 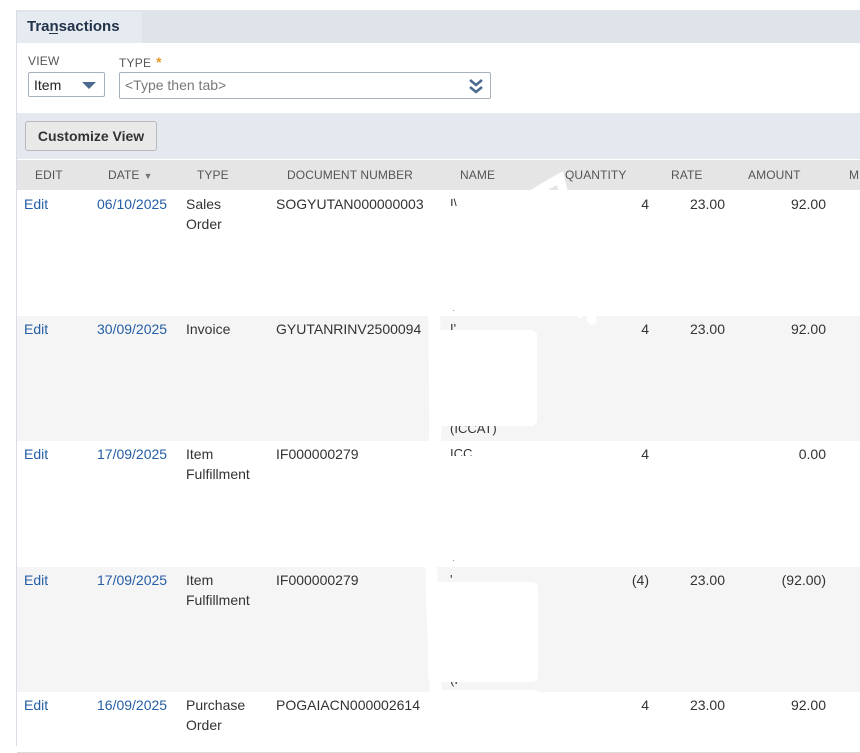 I want to click on type-label: TYPE *, so click(x=140, y=62).